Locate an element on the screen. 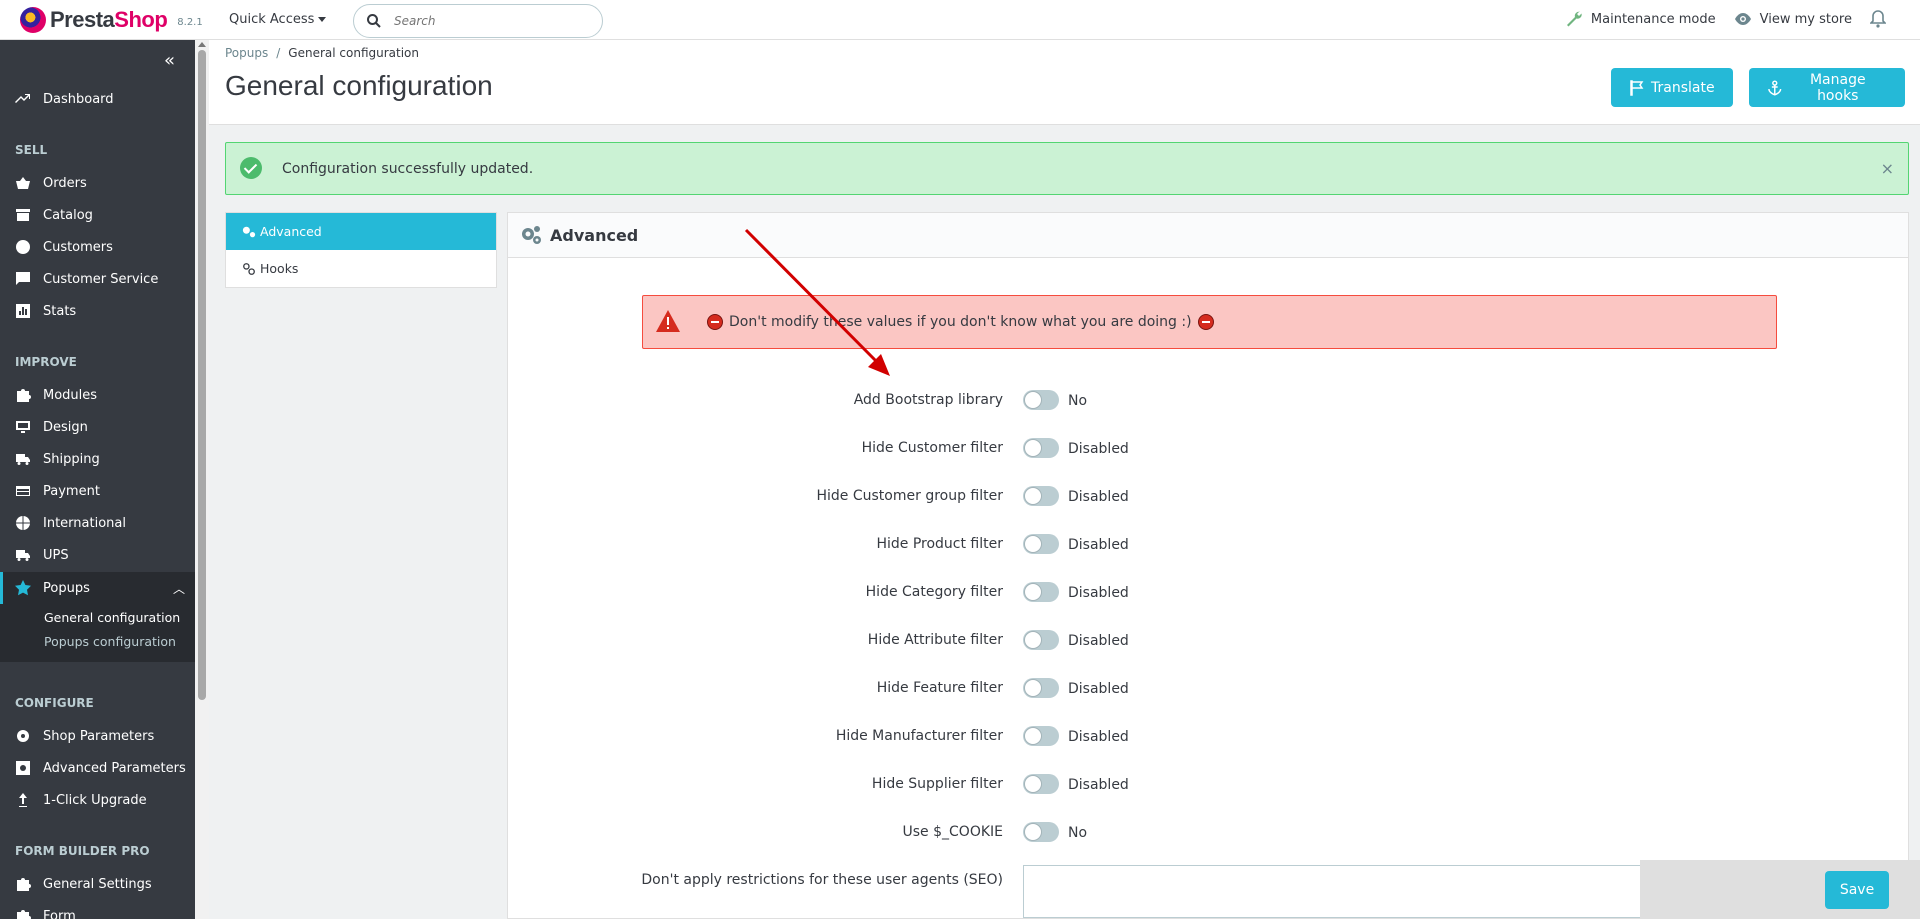 This screenshot has height=919, width=1920. field-label: Hide Attribute filter is located at coordinates (935, 640).